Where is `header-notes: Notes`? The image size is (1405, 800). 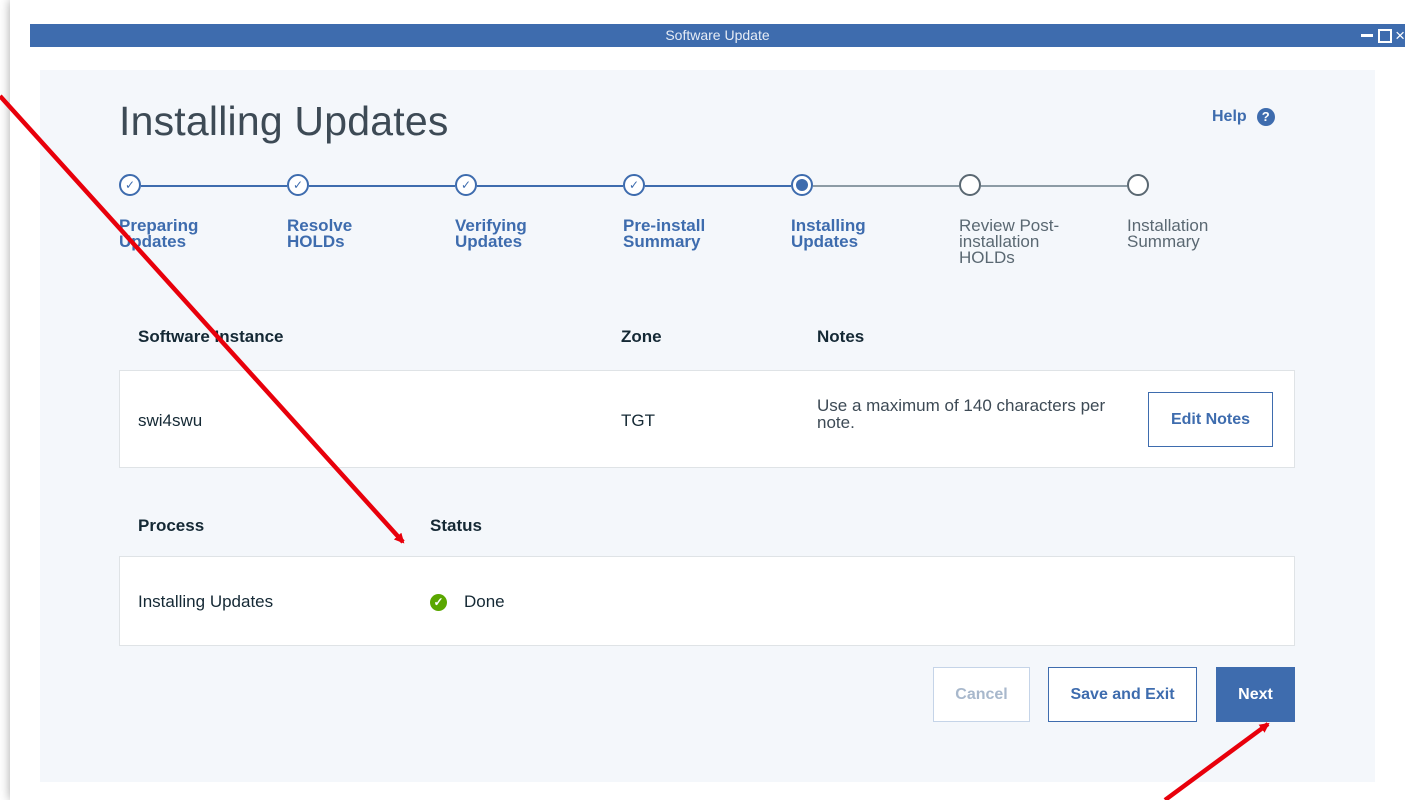 header-notes: Notes is located at coordinates (841, 336).